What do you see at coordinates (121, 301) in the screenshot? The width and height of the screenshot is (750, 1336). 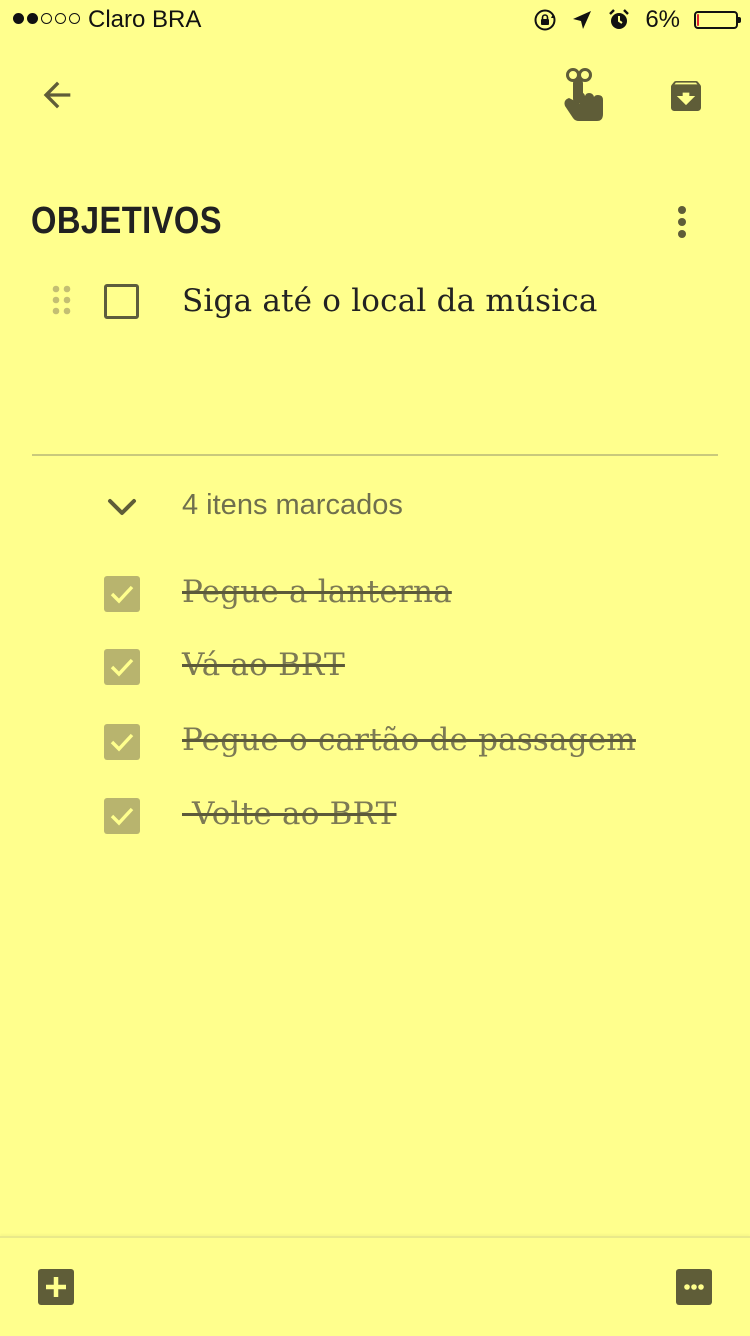 I see `item-checkbox` at bounding box center [121, 301].